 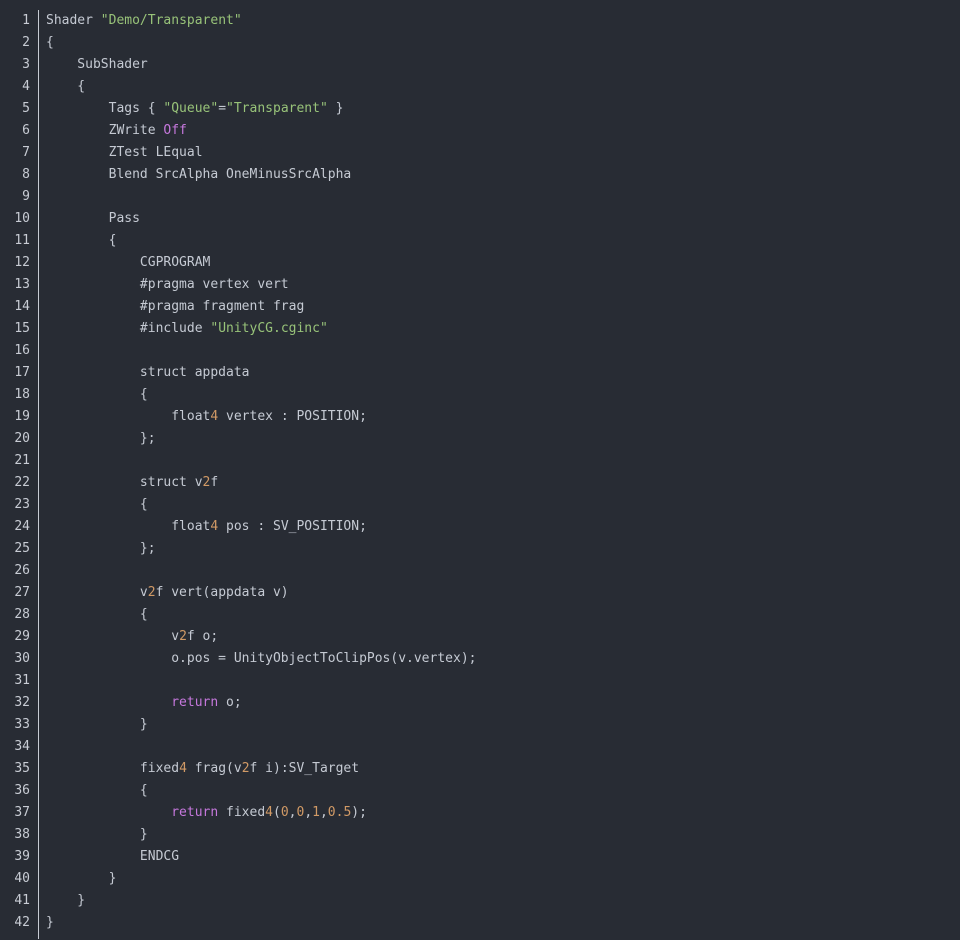 What do you see at coordinates (304, 768) in the screenshot?
I see `code-token-plain: f i):SV_Target` at bounding box center [304, 768].